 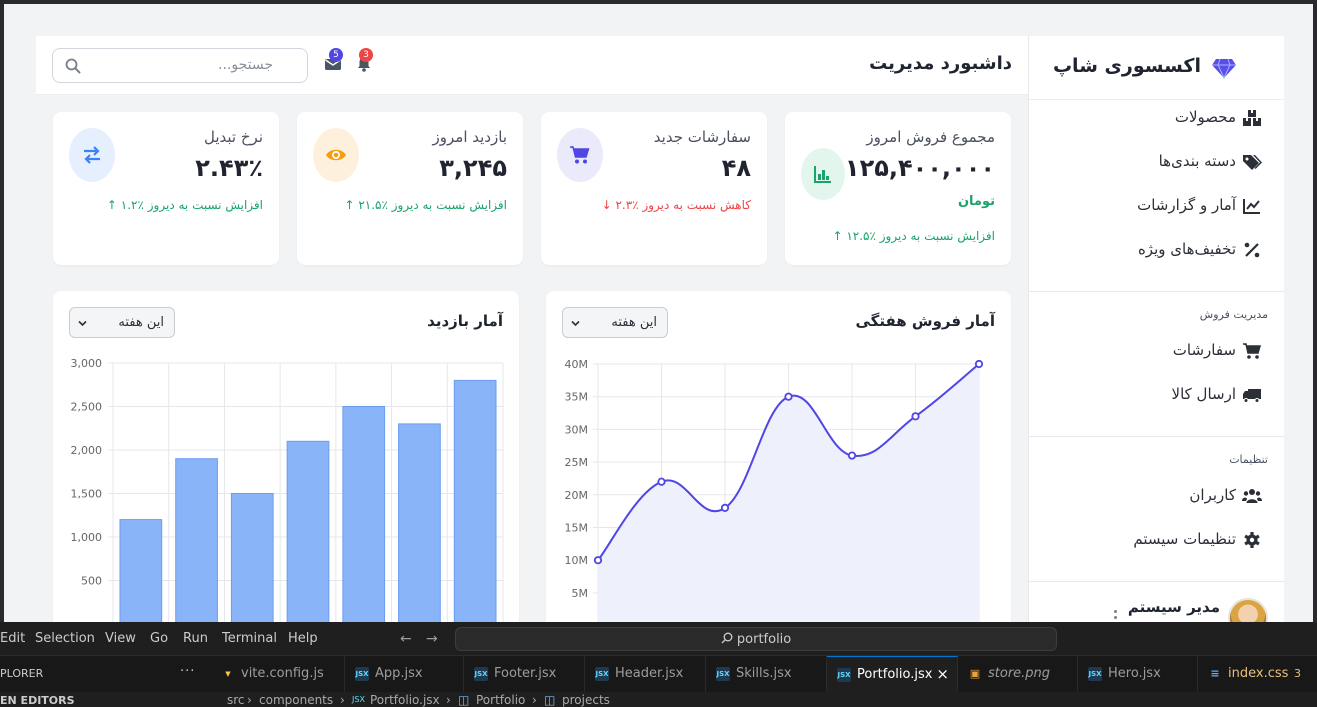 I want to click on ellipsis-icon: ···, so click(x=187, y=671).